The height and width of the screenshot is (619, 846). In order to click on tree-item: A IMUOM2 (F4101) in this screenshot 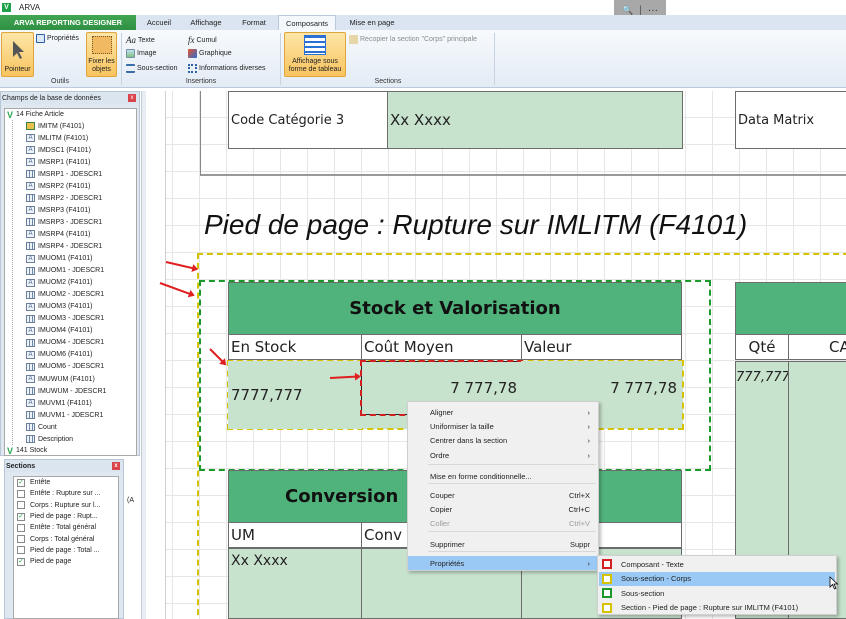, I will do `click(81, 283)`.